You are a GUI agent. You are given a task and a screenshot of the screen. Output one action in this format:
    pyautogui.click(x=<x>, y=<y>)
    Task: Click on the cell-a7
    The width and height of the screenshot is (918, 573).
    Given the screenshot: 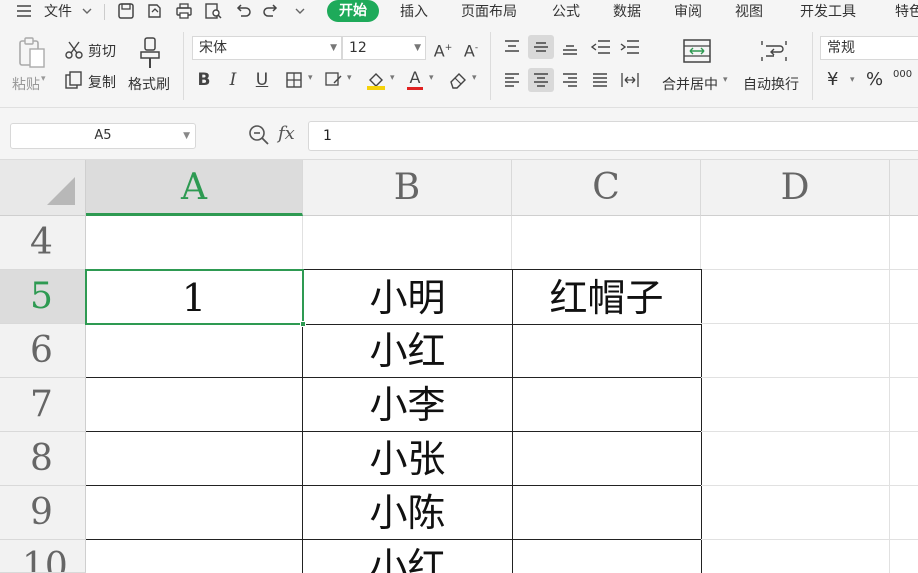 What is the action you would take?
    pyautogui.click(x=194, y=405)
    